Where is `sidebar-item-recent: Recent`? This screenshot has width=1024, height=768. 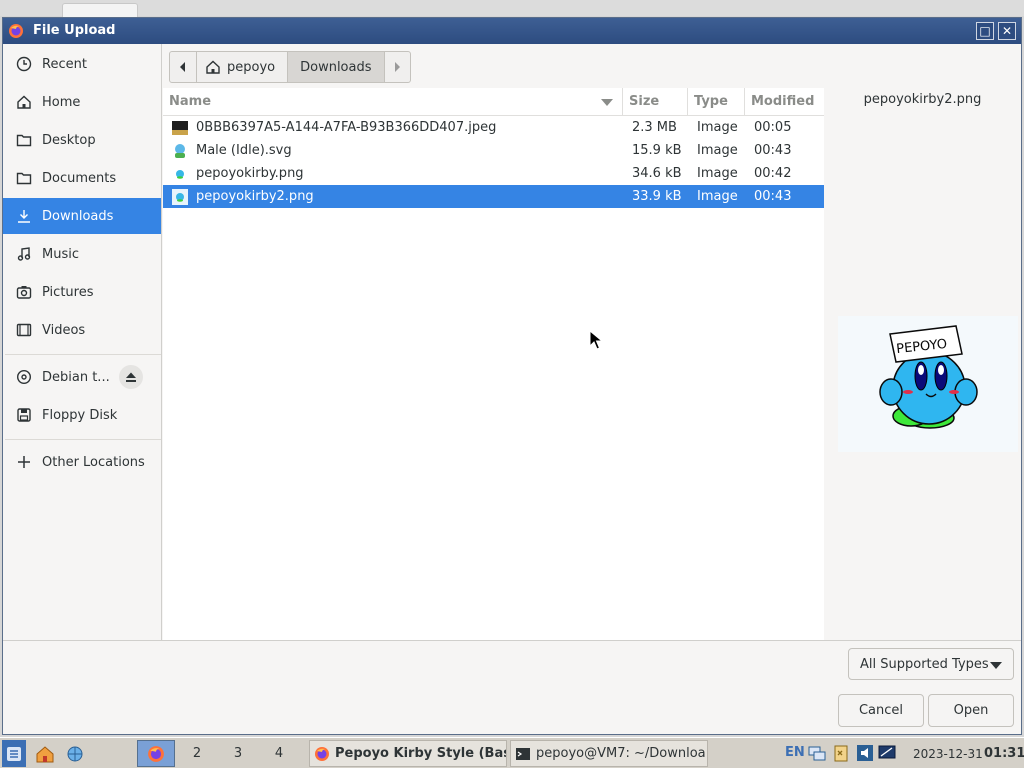 sidebar-item-recent: Recent is located at coordinates (82, 64).